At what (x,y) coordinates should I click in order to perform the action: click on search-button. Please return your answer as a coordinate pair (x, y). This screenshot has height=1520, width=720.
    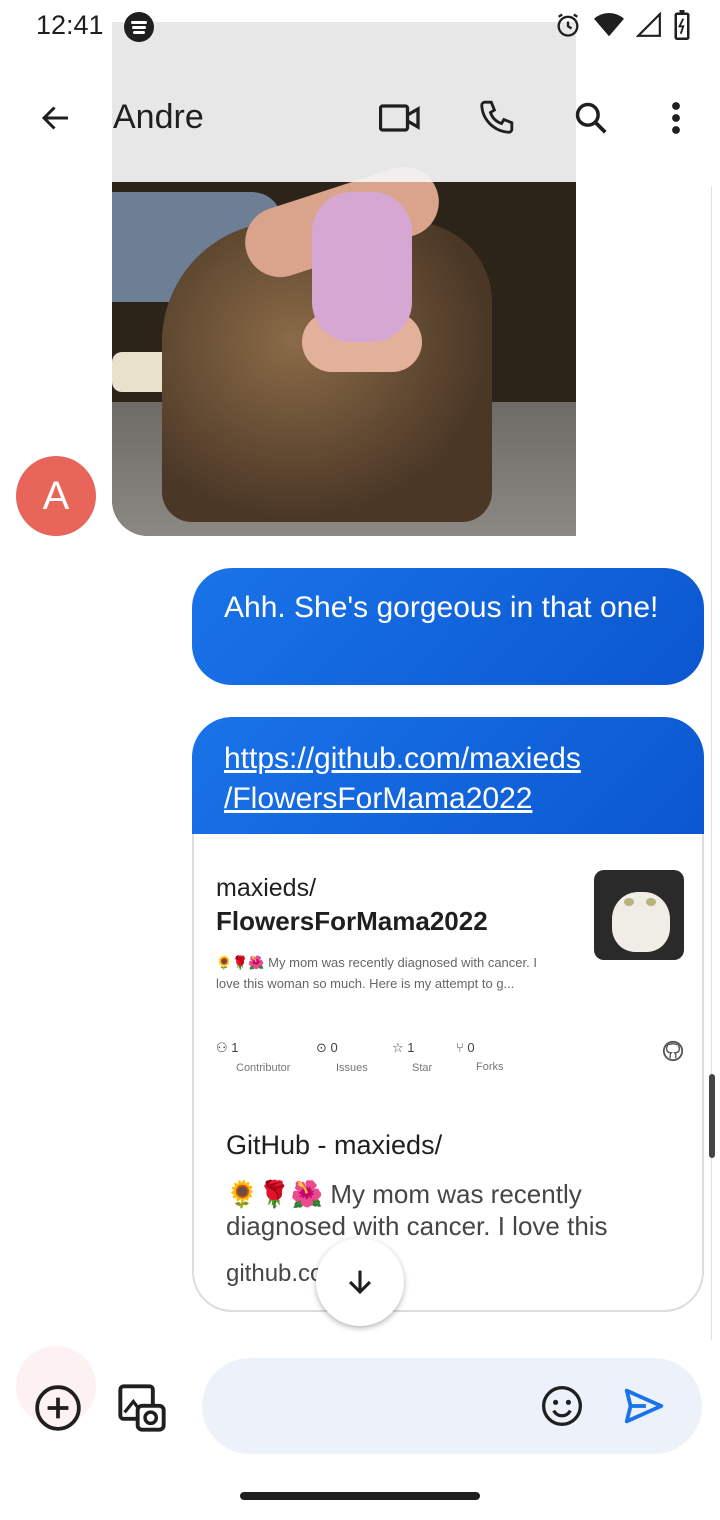
    Looking at the image, I should click on (591, 118).